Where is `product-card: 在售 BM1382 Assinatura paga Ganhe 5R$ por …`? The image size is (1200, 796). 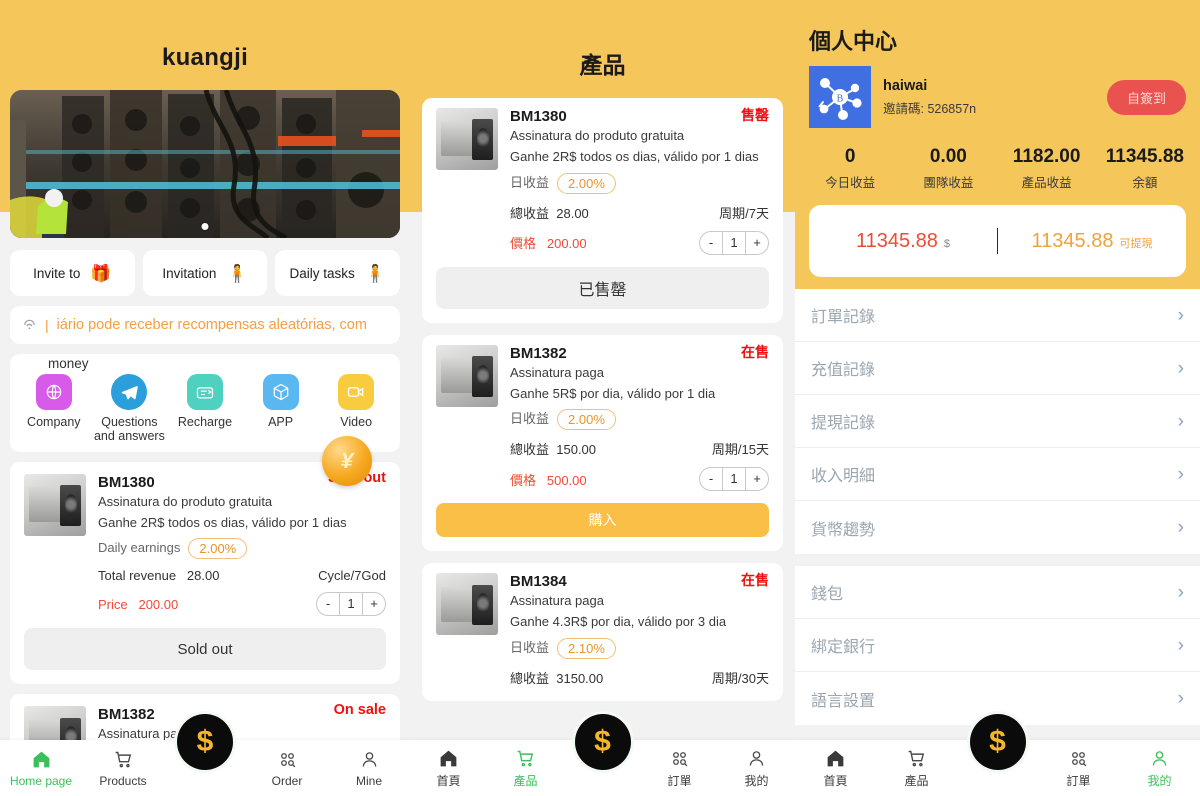
product-card: 在售 BM1382 Assinatura paga Ganhe 5R$ por … is located at coordinates (602, 443).